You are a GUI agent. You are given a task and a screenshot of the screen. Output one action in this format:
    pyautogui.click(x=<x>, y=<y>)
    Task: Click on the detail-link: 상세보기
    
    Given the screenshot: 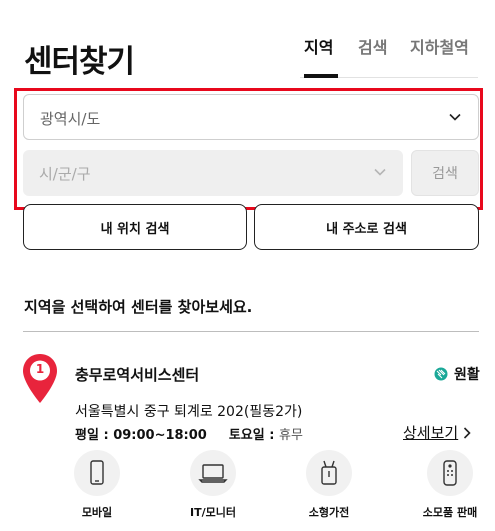 What is the action you would take?
    pyautogui.click(x=437, y=432)
    